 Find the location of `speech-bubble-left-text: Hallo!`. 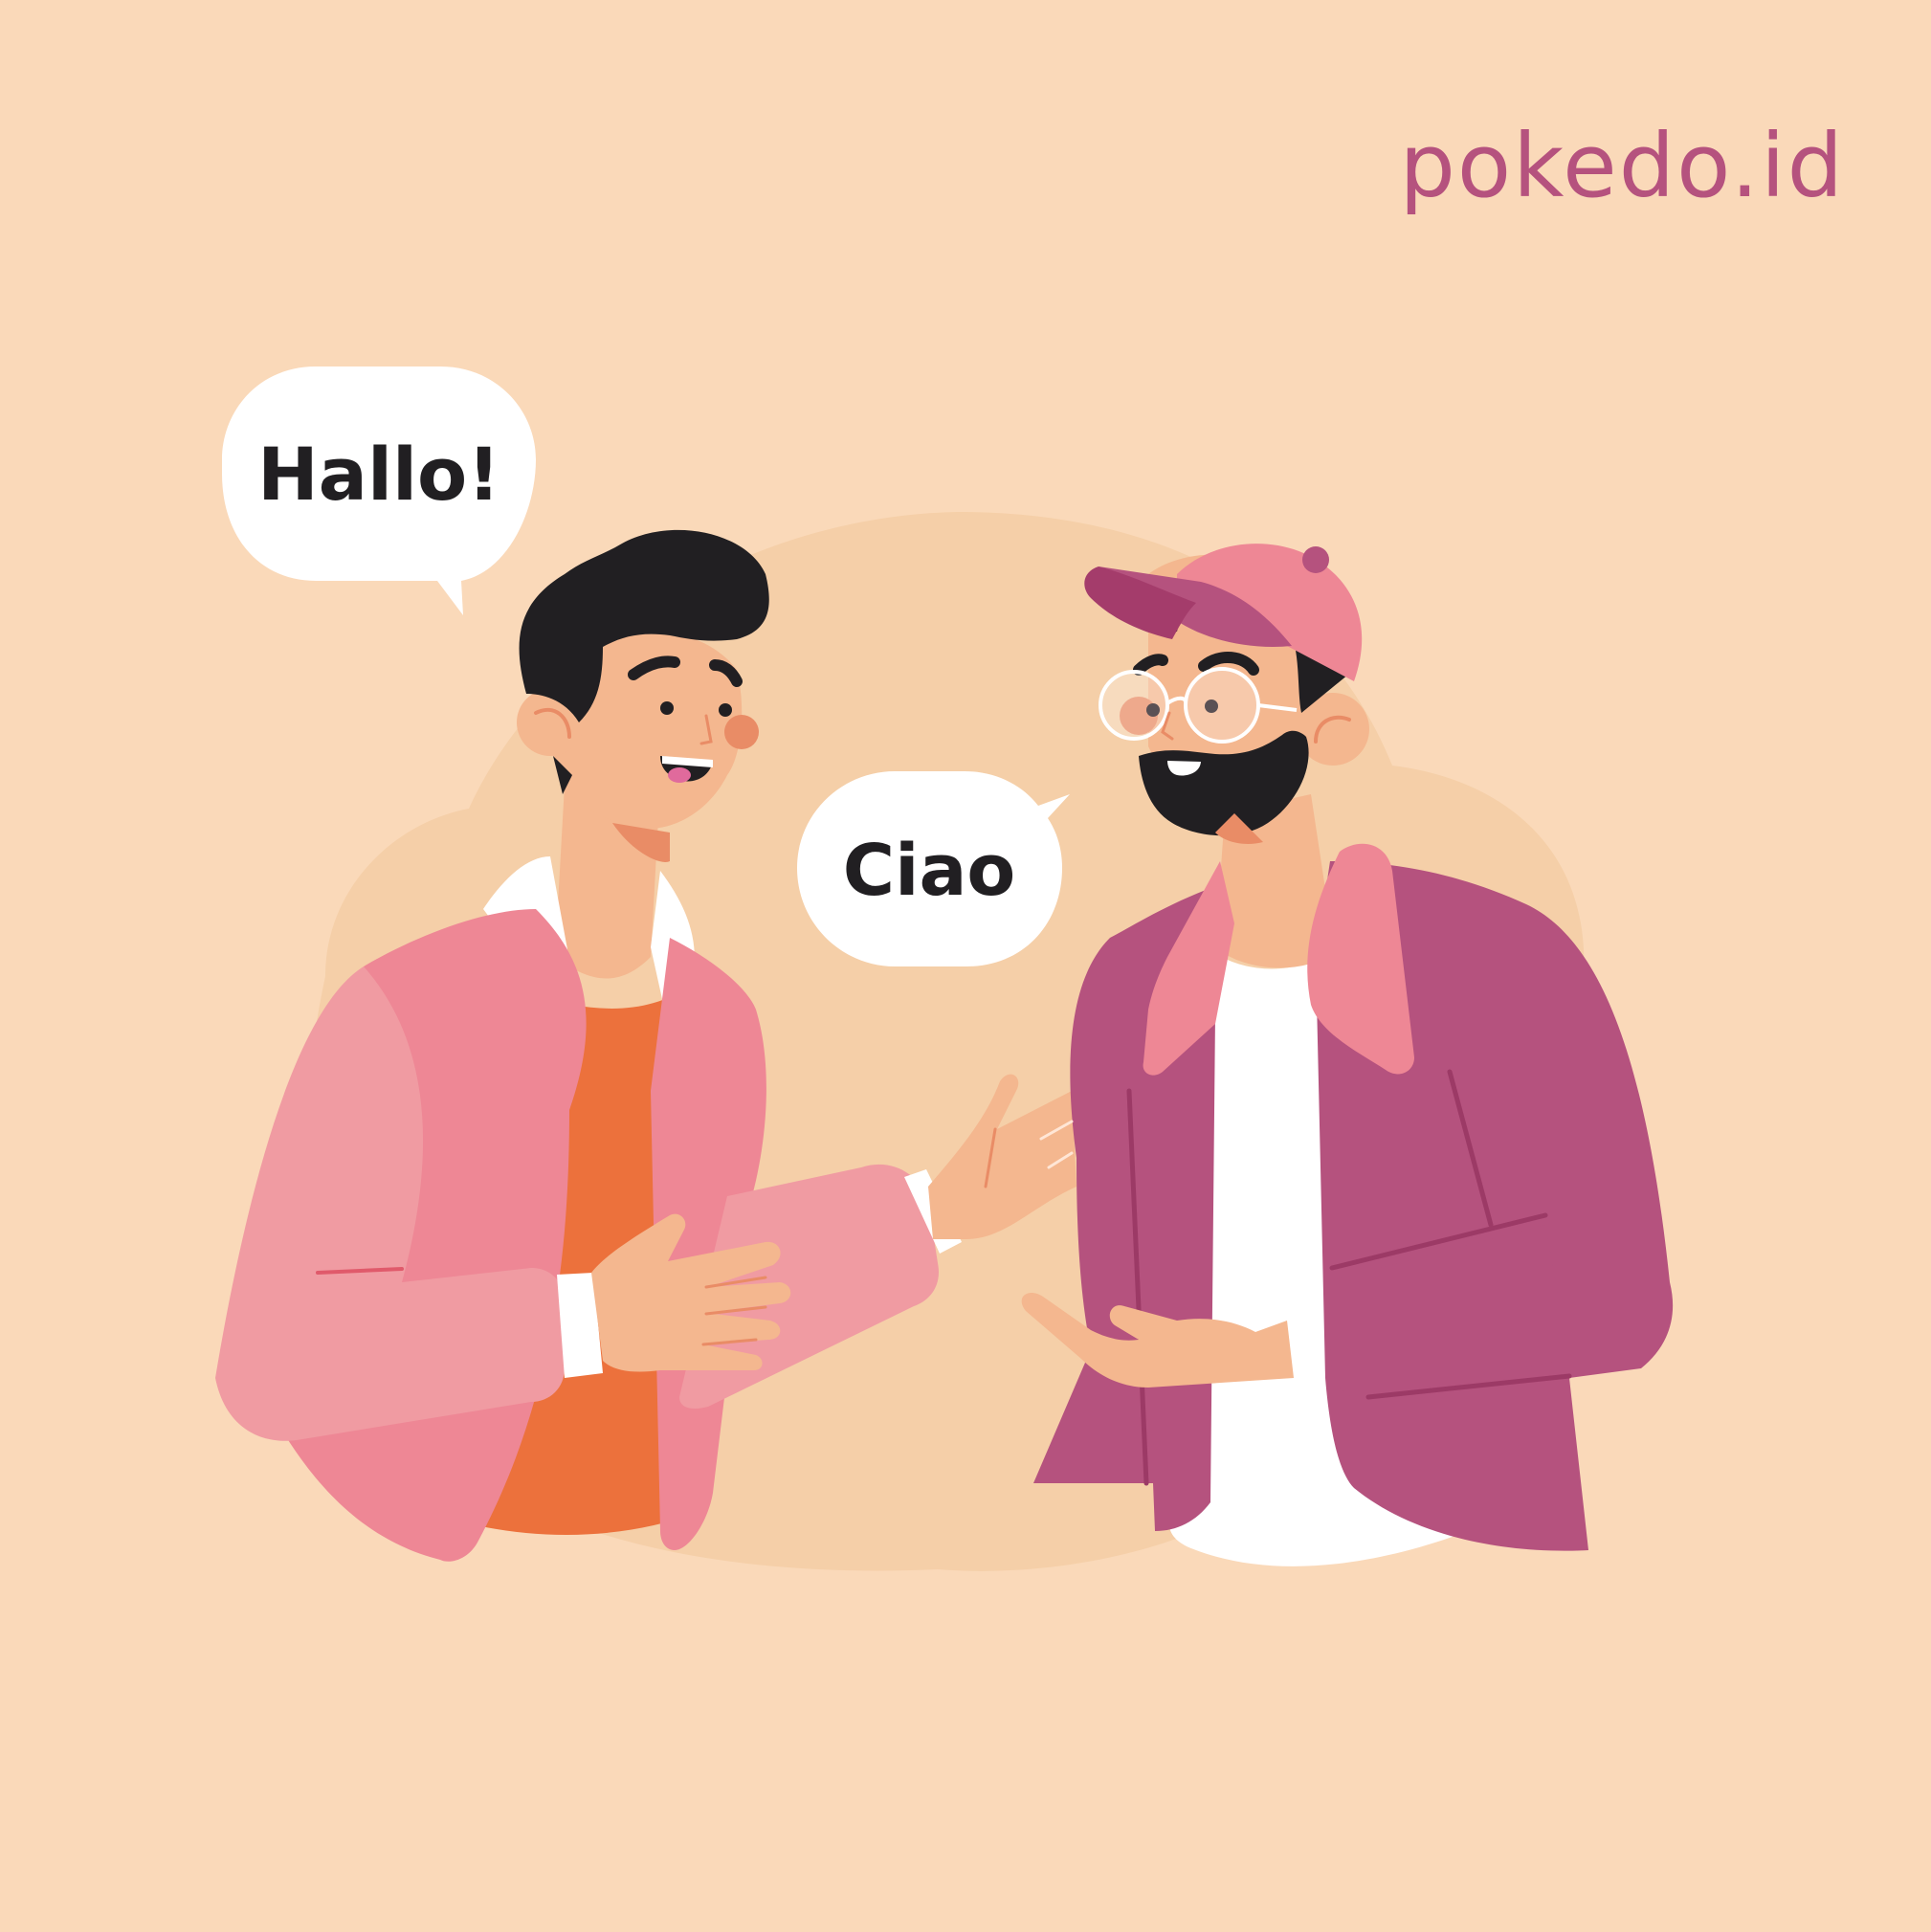

speech-bubble-left-text: Hallo! is located at coordinates (378, 474).